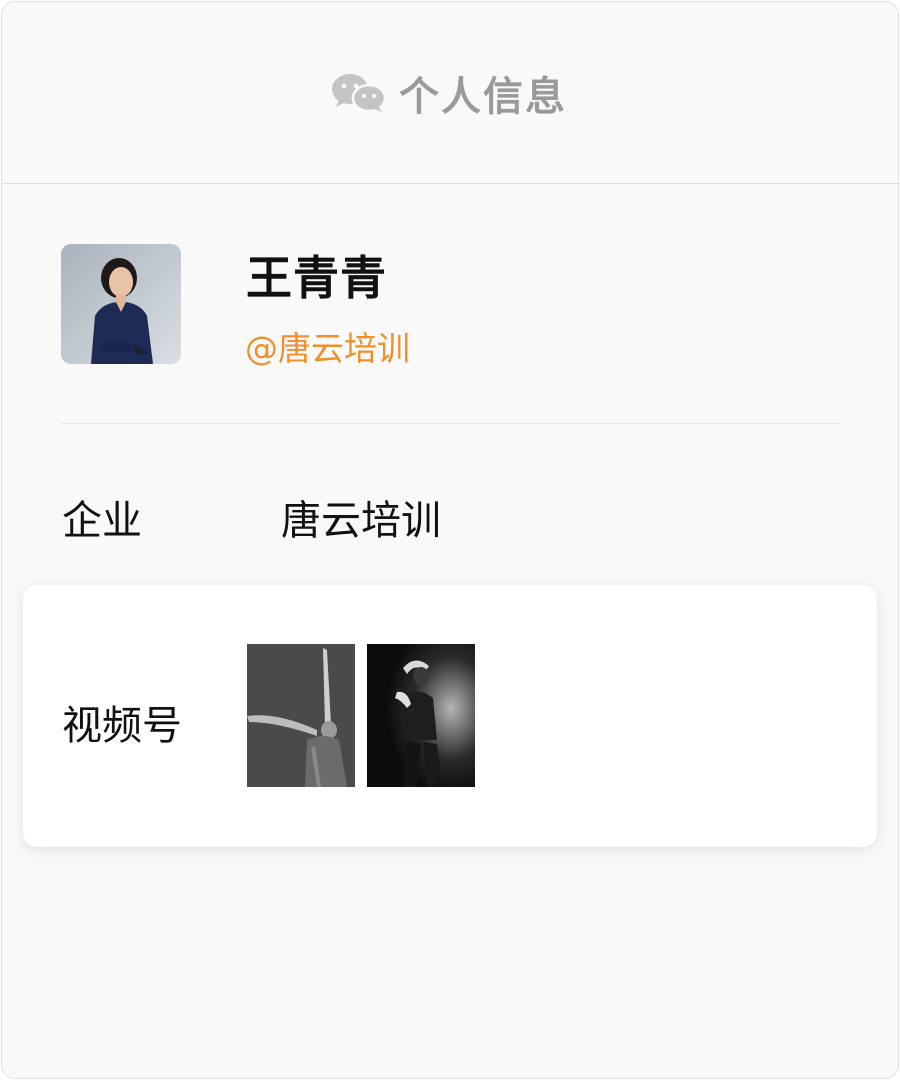  What do you see at coordinates (316, 278) in the screenshot?
I see `profile-name: 王青青` at bounding box center [316, 278].